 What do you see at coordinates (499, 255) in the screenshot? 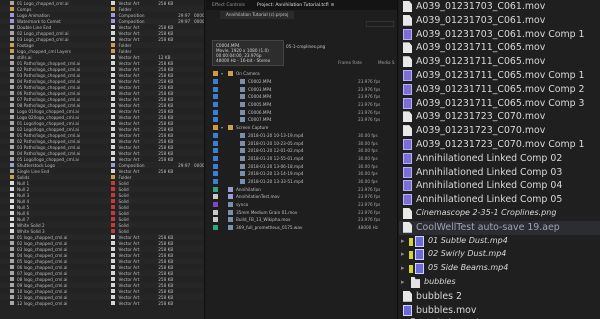
I see `file-row: ▸ 02 Swirly Dust.mp4` at bounding box center [499, 255].